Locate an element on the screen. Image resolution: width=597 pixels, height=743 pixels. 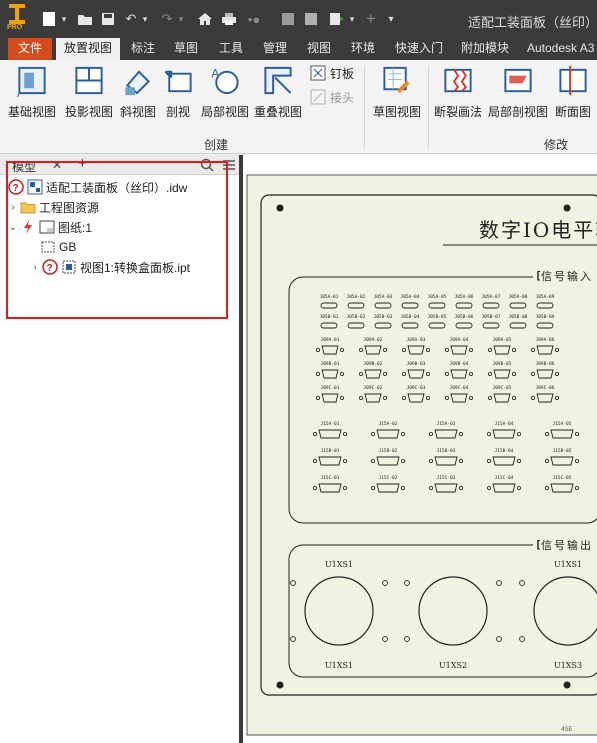
add-browser-icon: + is located at coordinates (82, 163).